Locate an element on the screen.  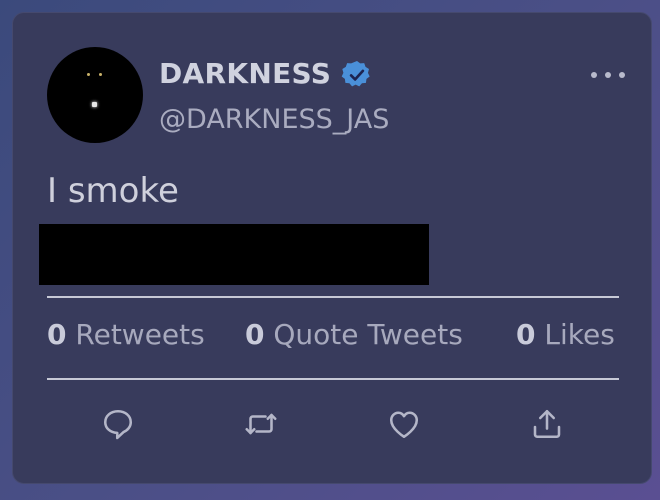
quote-tweets-label: Quote Tweets is located at coordinates (368, 334).